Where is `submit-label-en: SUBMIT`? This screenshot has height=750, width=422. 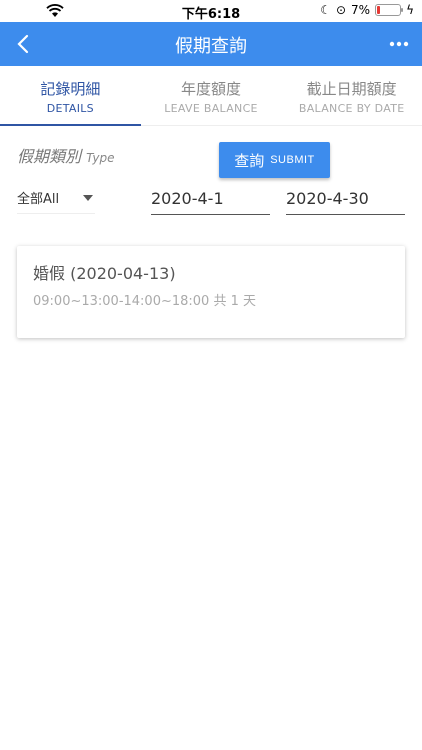
submit-label-en: SUBMIT is located at coordinates (292, 160).